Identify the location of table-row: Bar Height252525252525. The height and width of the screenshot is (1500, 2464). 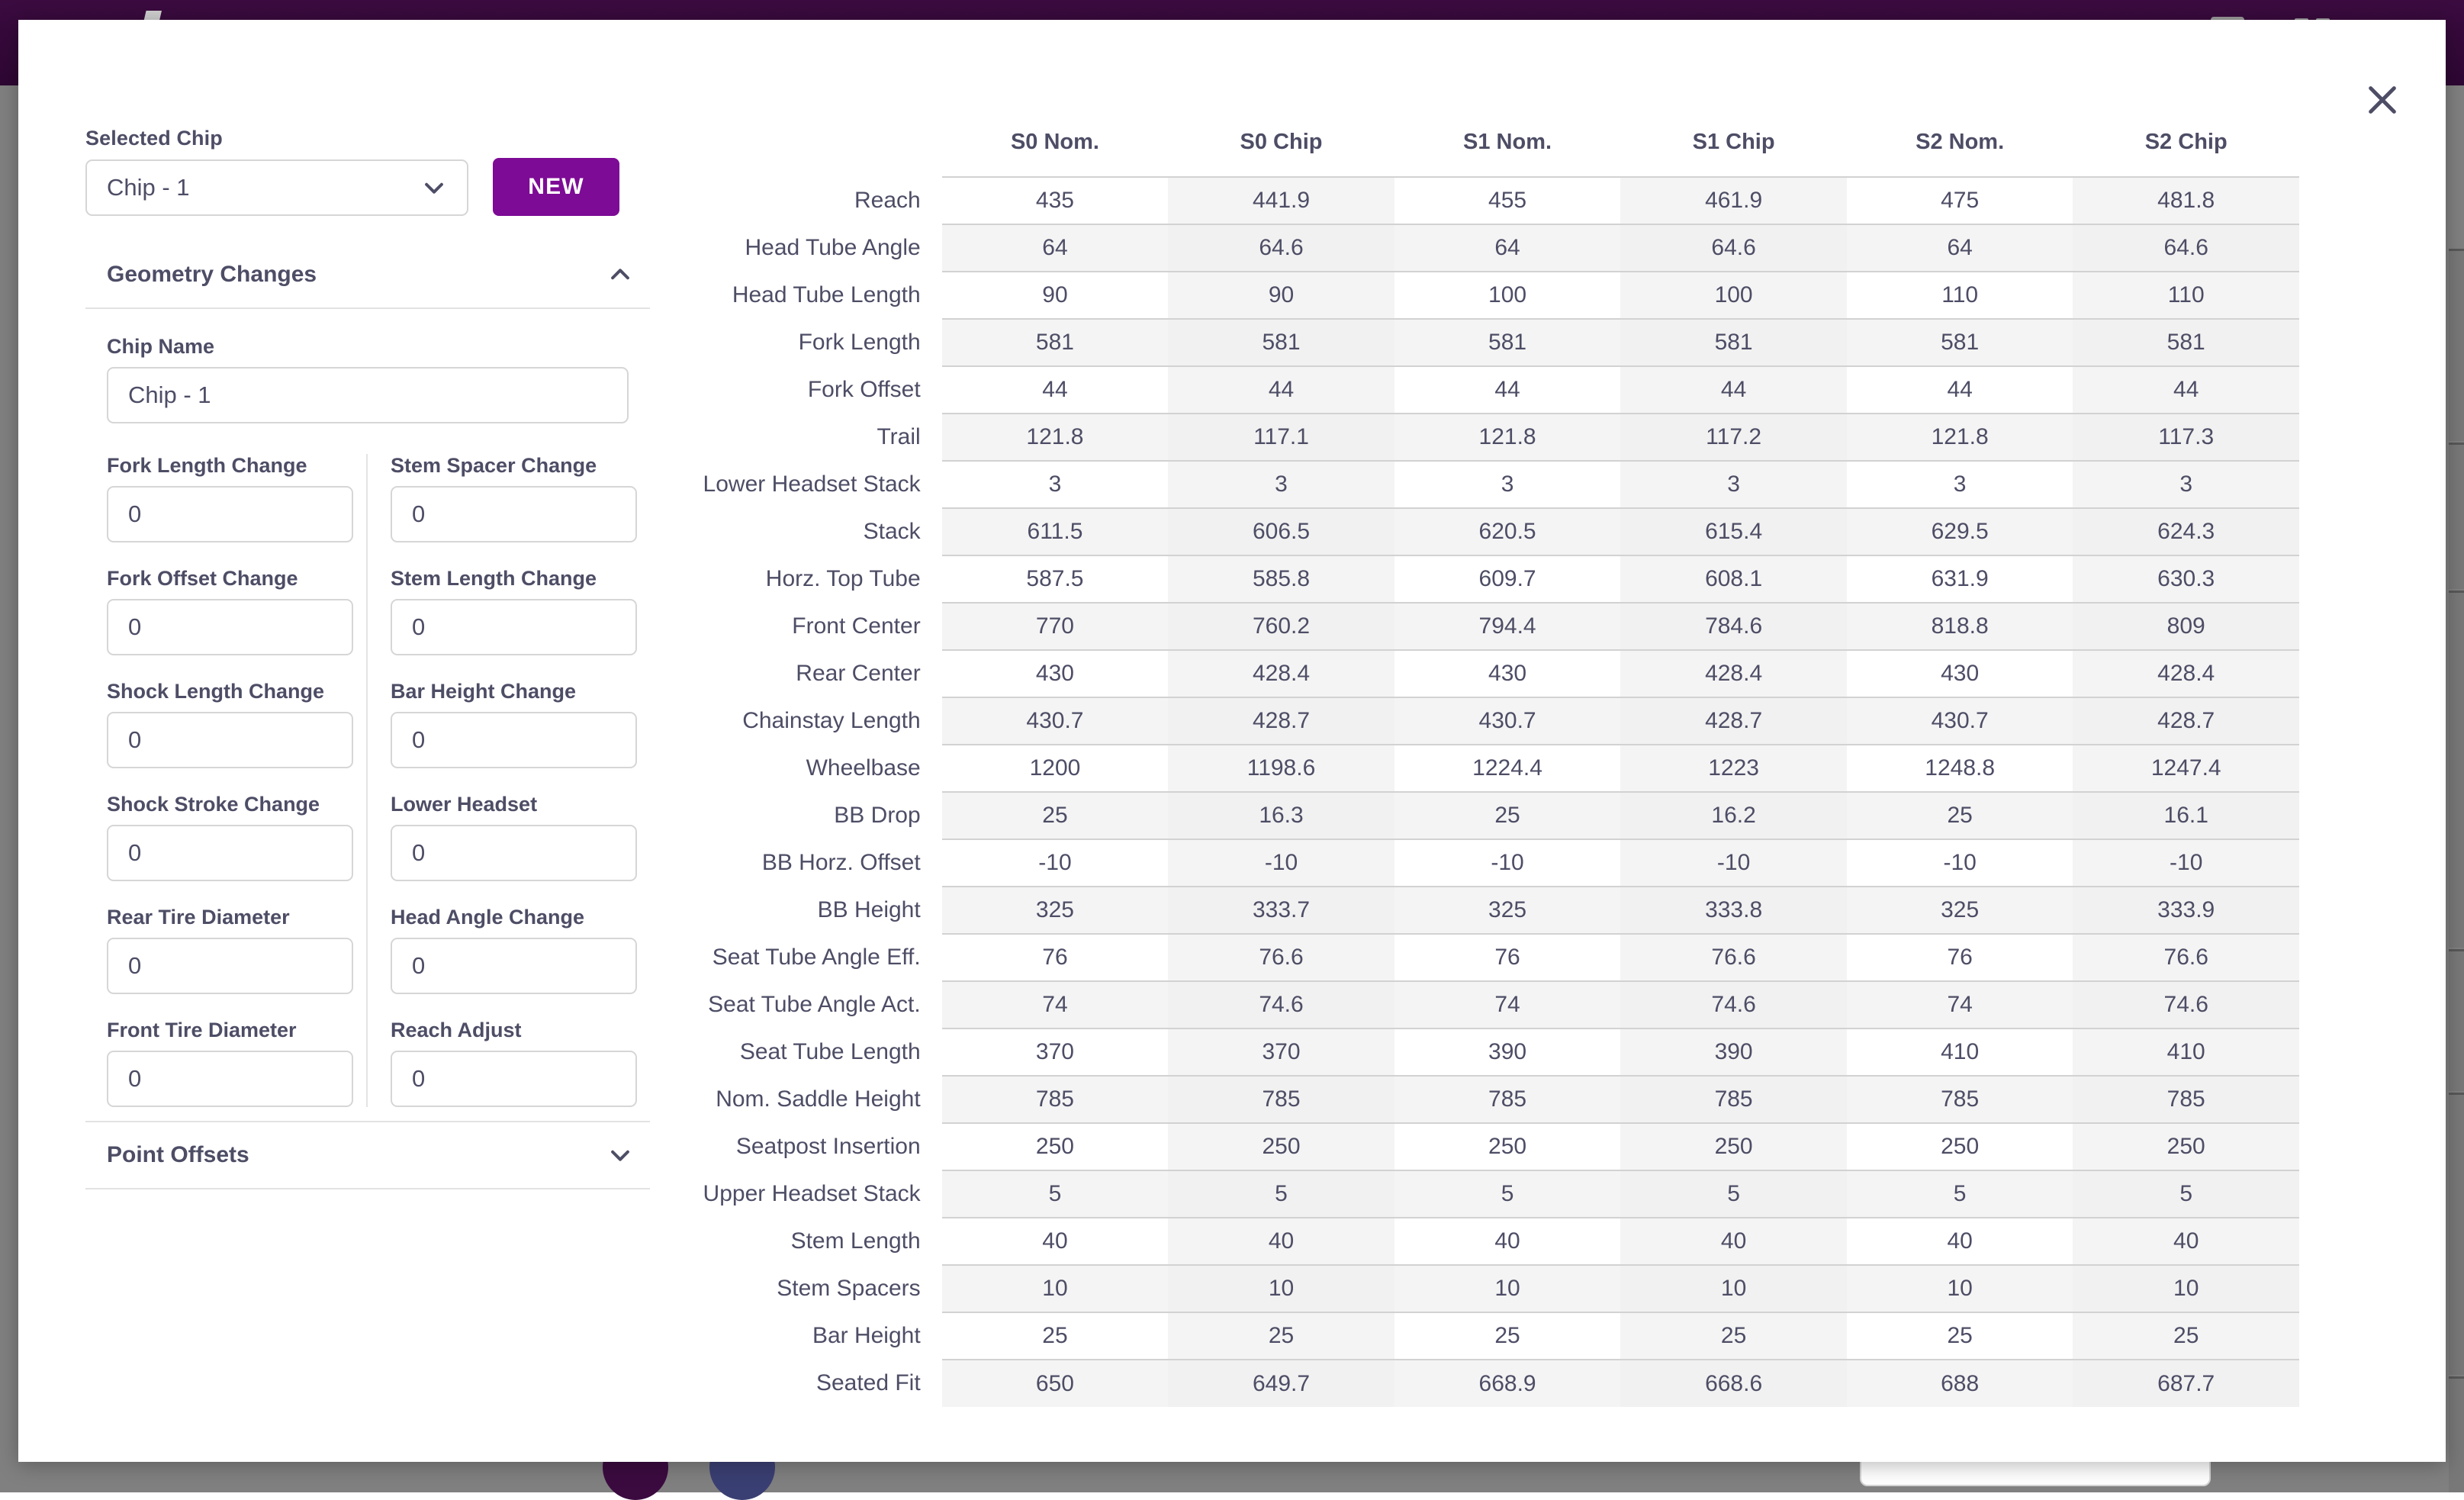
(1479, 1336).